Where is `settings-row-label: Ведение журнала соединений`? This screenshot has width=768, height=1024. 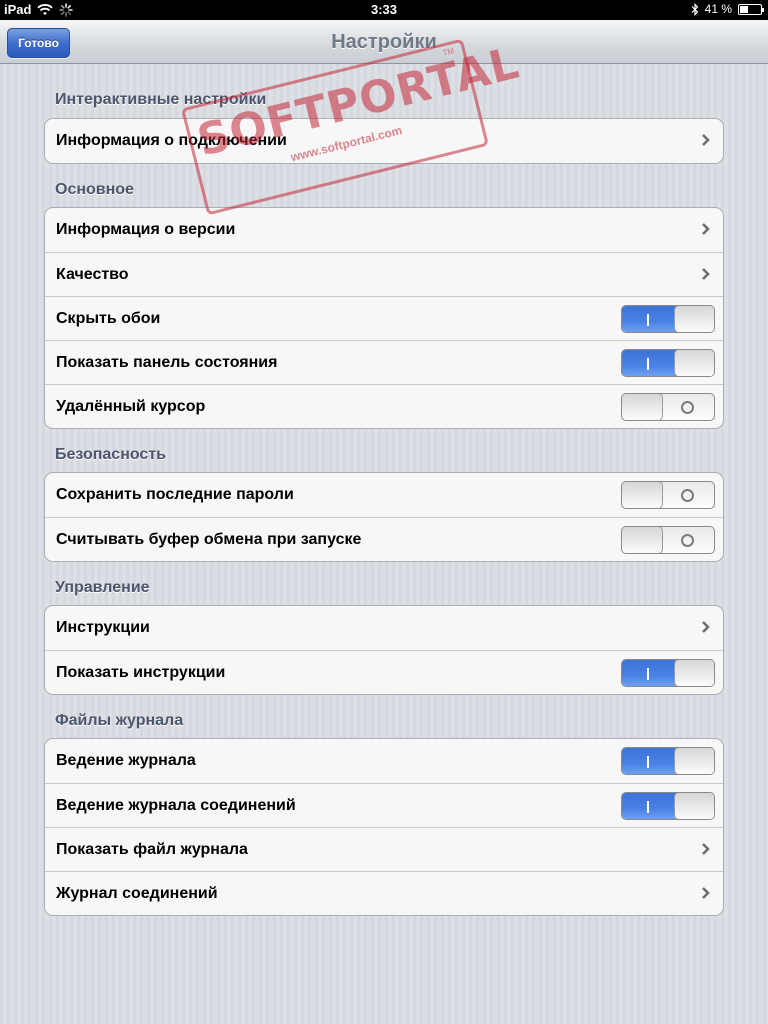
settings-row-label: Ведение журнала соединений is located at coordinates (176, 805).